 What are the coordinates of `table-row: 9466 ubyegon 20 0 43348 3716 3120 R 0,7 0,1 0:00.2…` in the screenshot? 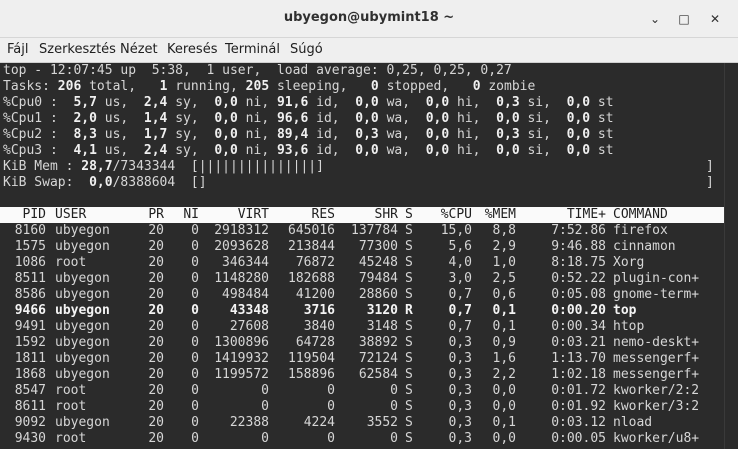 It's located at (362, 311).